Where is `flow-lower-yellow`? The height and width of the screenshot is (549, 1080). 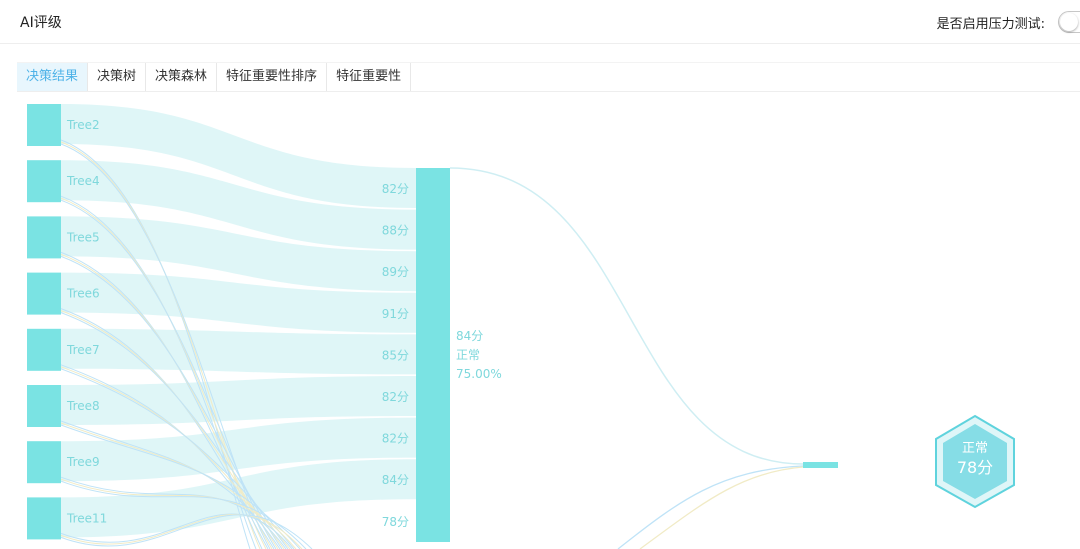 flow-lower-yellow is located at coordinates (721, 507).